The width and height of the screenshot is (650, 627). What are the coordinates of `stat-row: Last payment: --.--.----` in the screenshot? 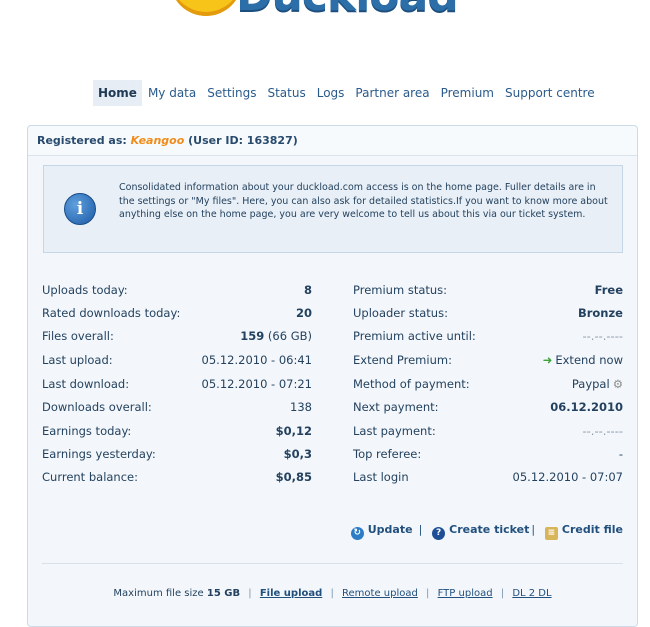 It's located at (488, 431).